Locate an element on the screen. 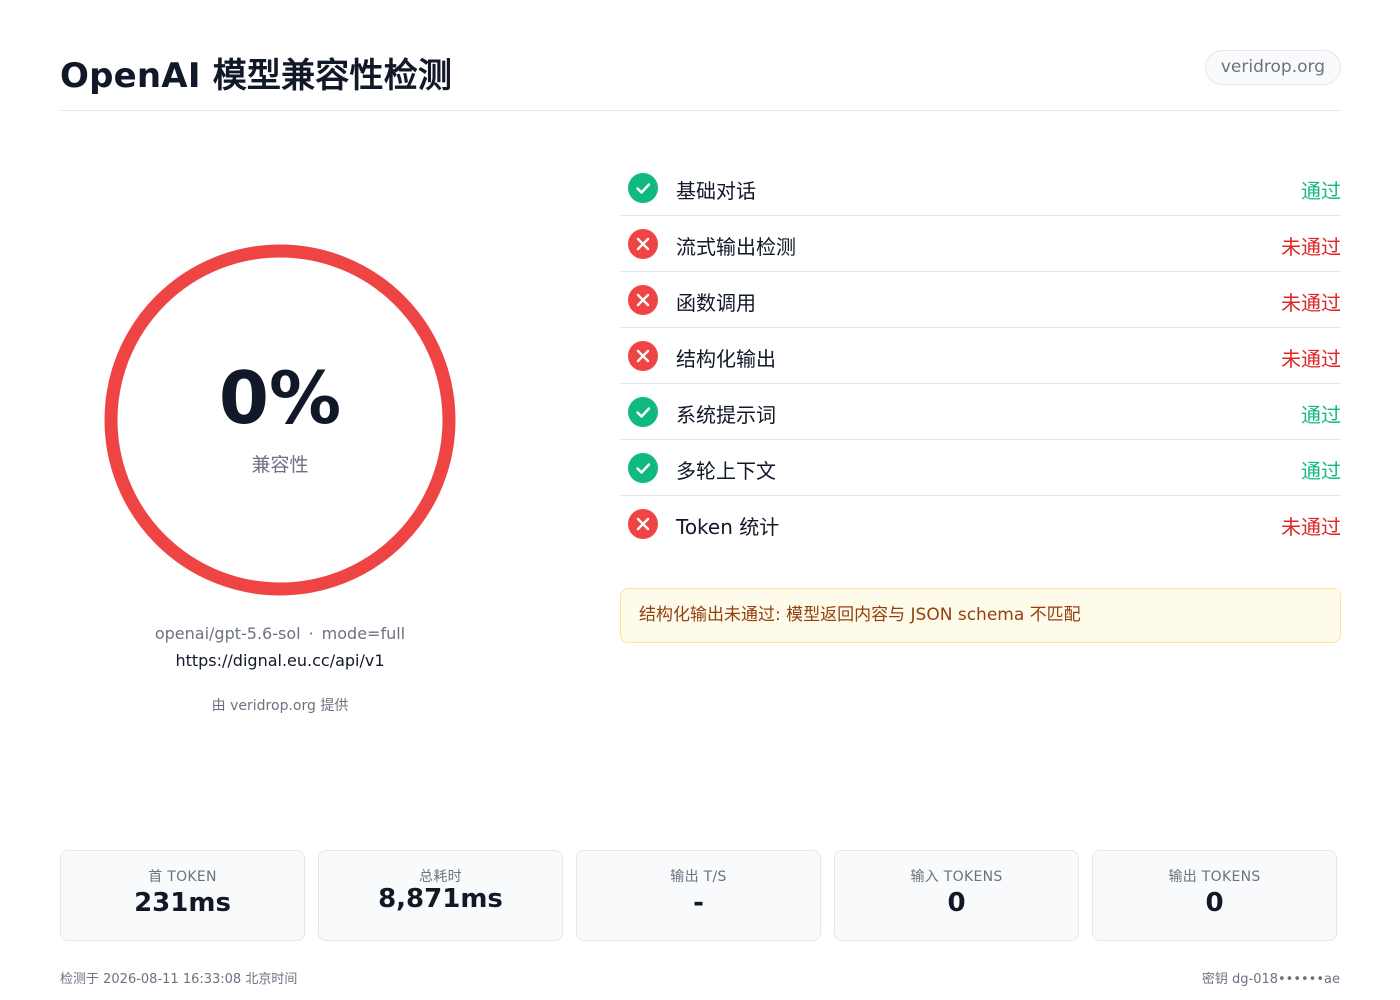  check-name: 多轮上下文 is located at coordinates (726, 471).